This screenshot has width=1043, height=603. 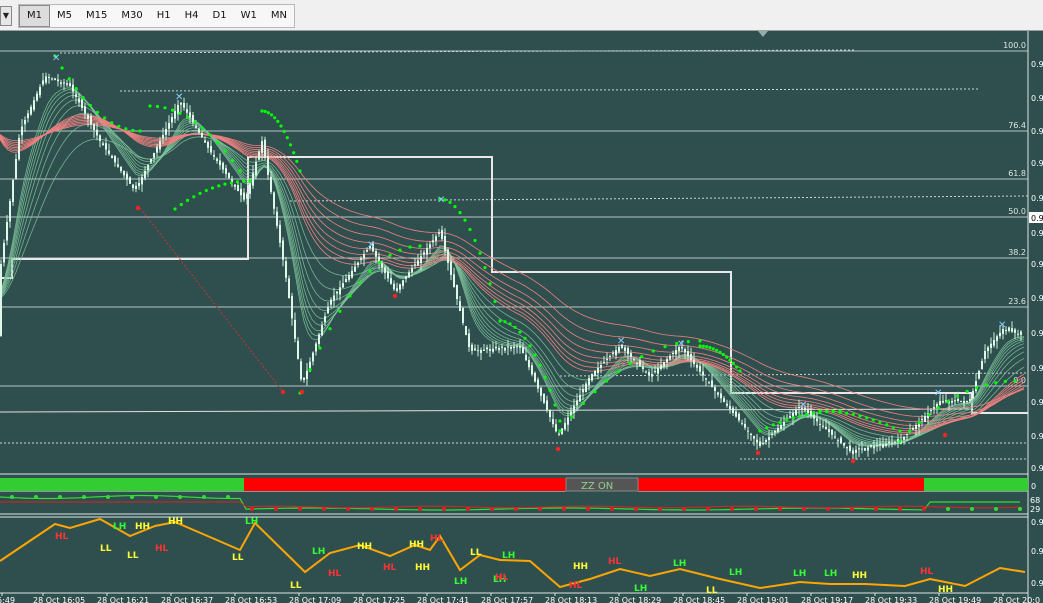 I want to click on time-label: 28 Oct 18:29, so click(x=635, y=599).